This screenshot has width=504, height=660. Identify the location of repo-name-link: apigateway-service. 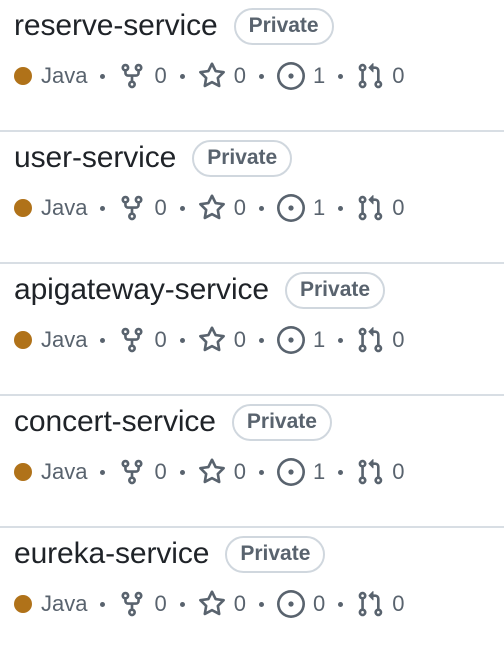
(141, 290).